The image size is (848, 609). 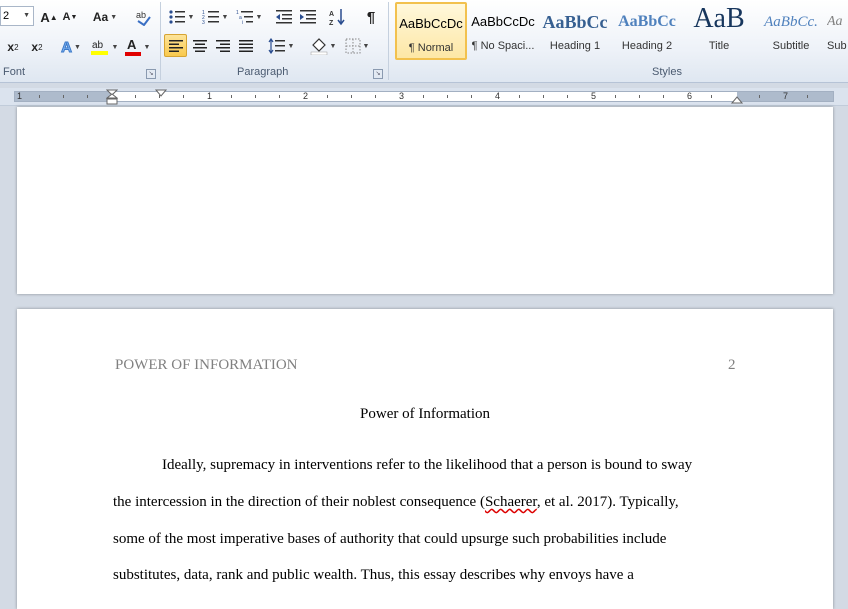 What do you see at coordinates (206, 365) in the screenshot?
I see `running-head: POWER OF INFORMATION` at bounding box center [206, 365].